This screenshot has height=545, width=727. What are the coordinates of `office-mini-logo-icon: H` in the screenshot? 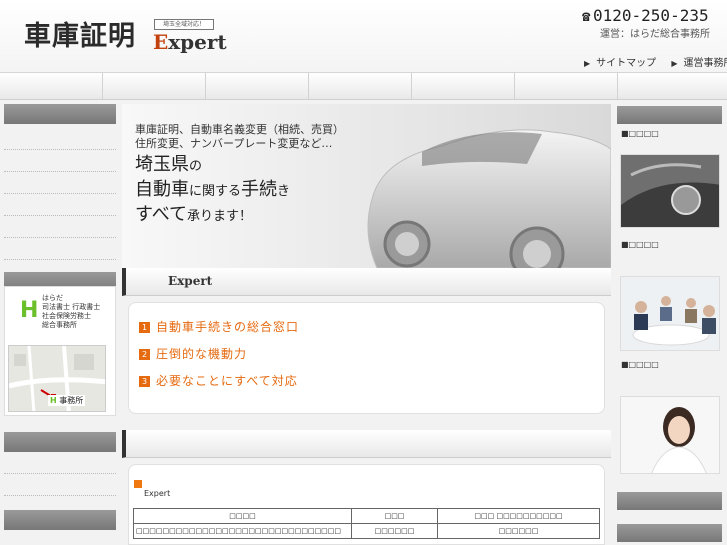 It's located at (53, 400).